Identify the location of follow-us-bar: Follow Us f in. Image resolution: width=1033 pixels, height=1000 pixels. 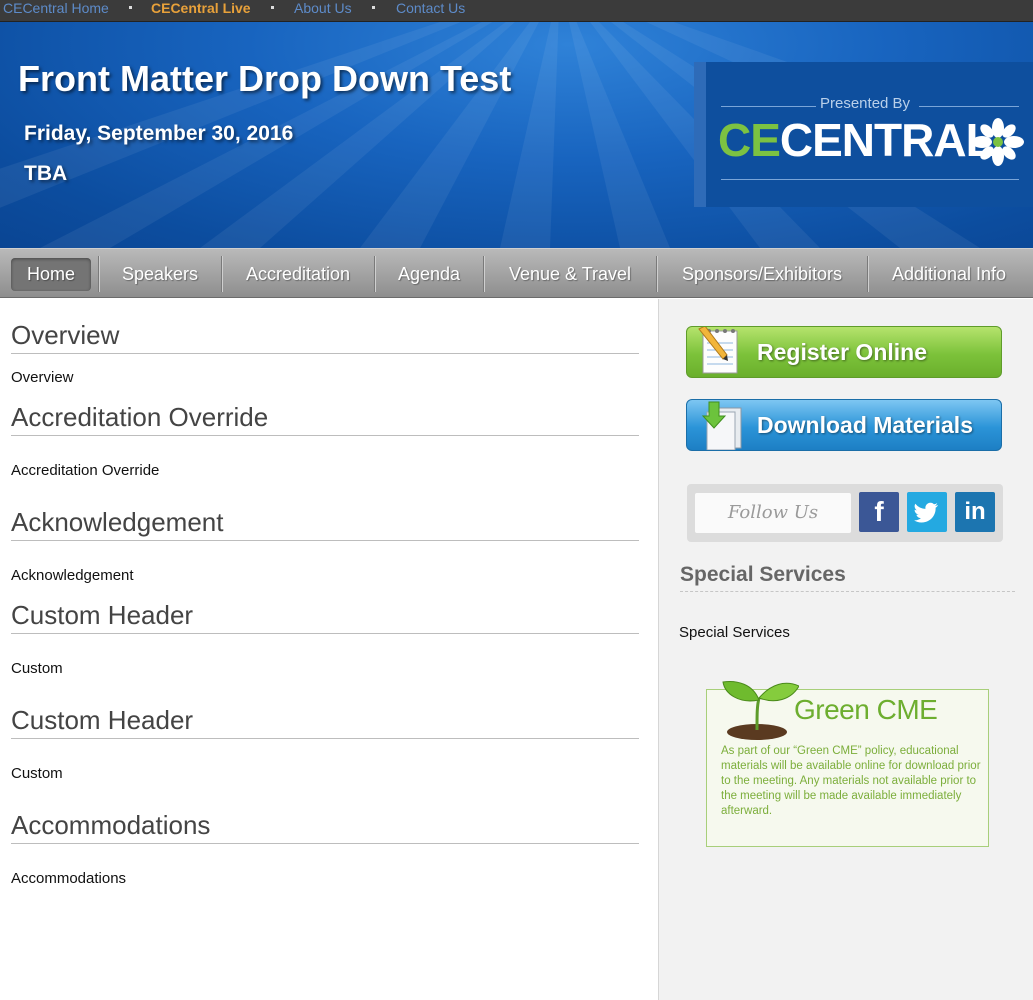
(845, 513).